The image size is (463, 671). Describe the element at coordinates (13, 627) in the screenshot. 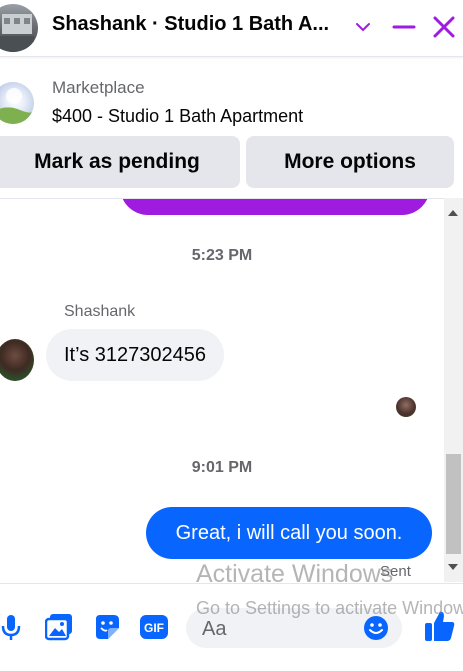

I see `microphone-icon` at that location.